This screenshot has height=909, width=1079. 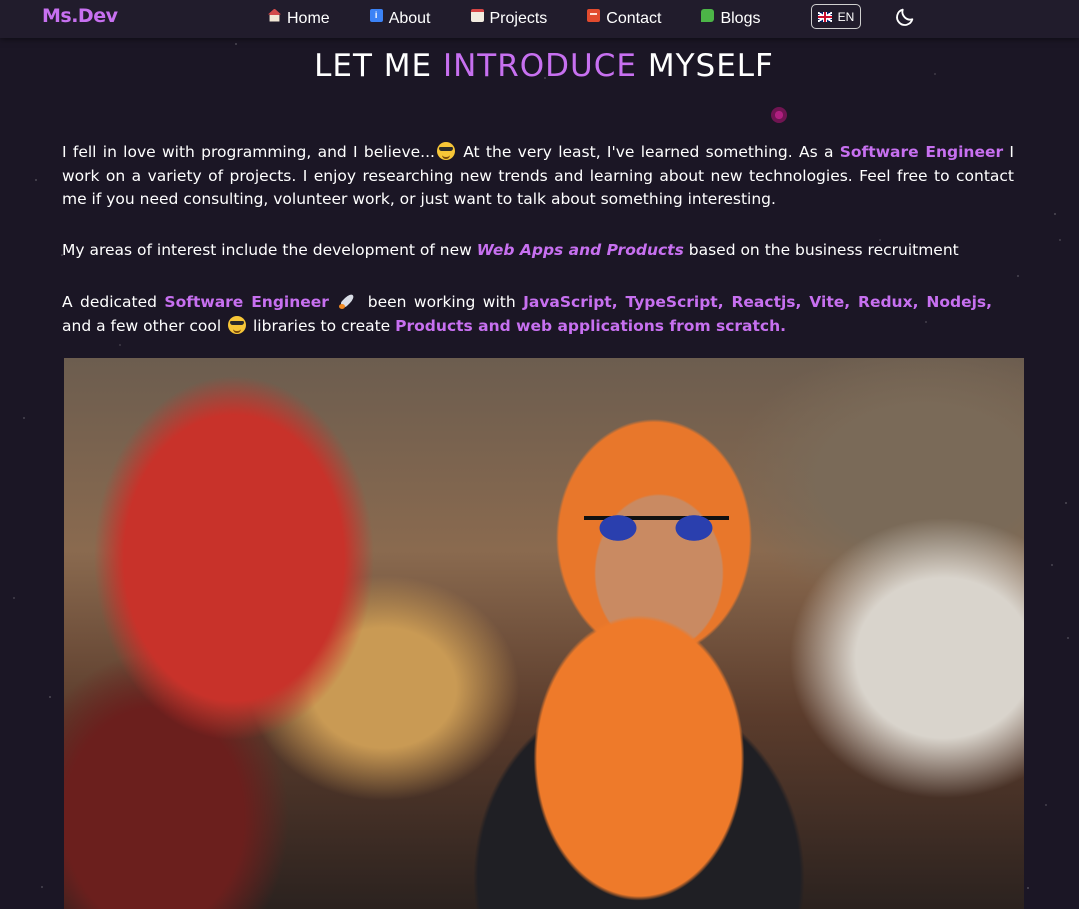 What do you see at coordinates (308, 18) in the screenshot?
I see `nav-item-label: Home` at bounding box center [308, 18].